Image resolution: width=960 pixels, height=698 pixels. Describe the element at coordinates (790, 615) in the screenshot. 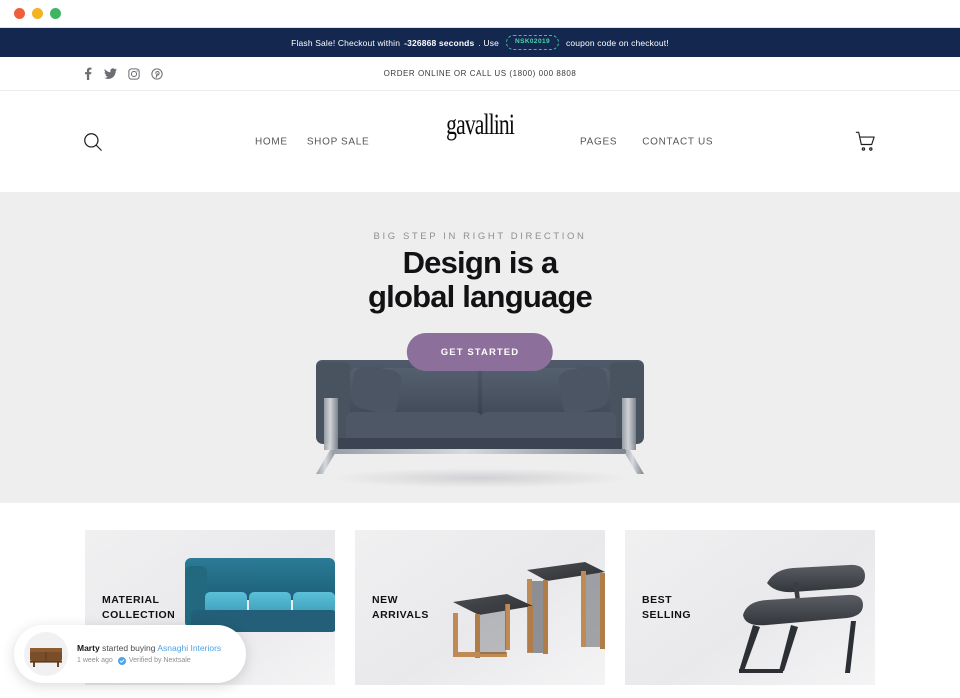

I see `dark-bench-image` at that location.